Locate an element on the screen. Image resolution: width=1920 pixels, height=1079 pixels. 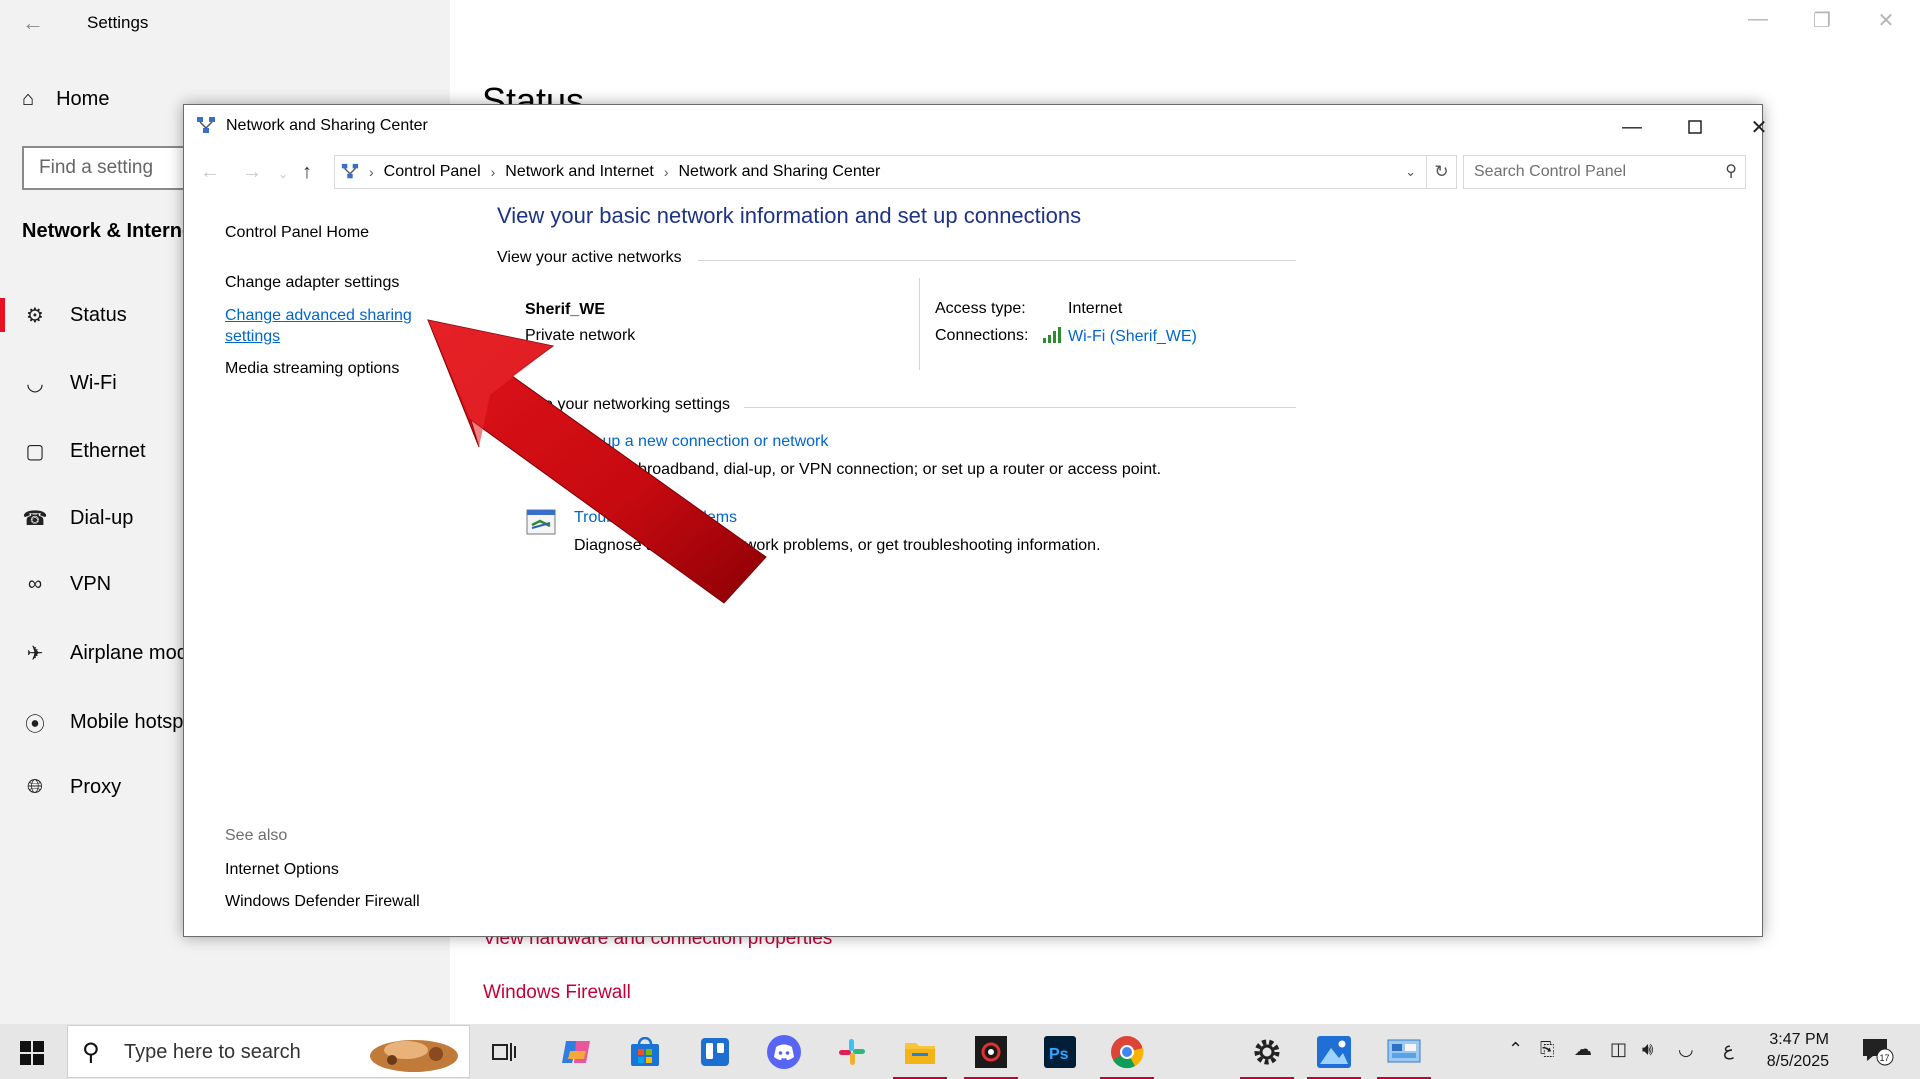
trello-icon is located at coordinates (715, 1052).